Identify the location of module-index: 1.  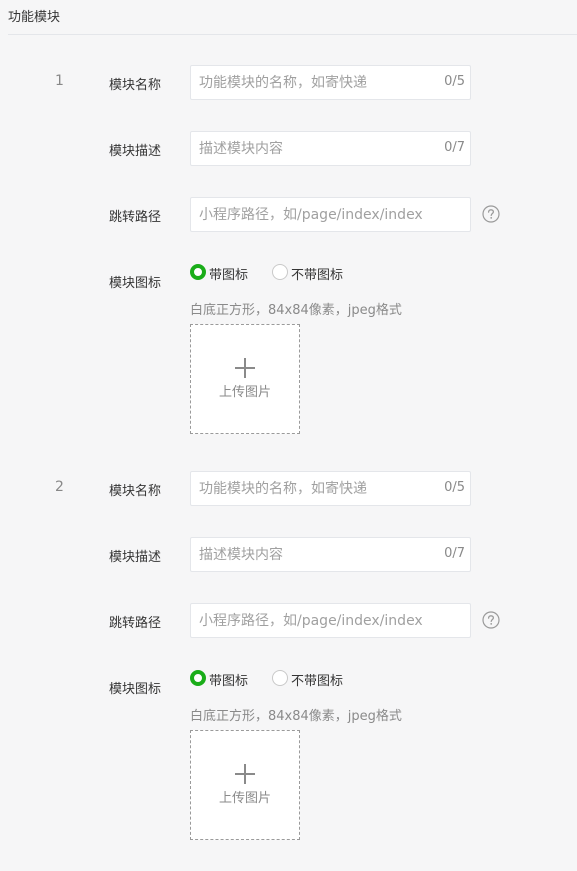
(59, 81).